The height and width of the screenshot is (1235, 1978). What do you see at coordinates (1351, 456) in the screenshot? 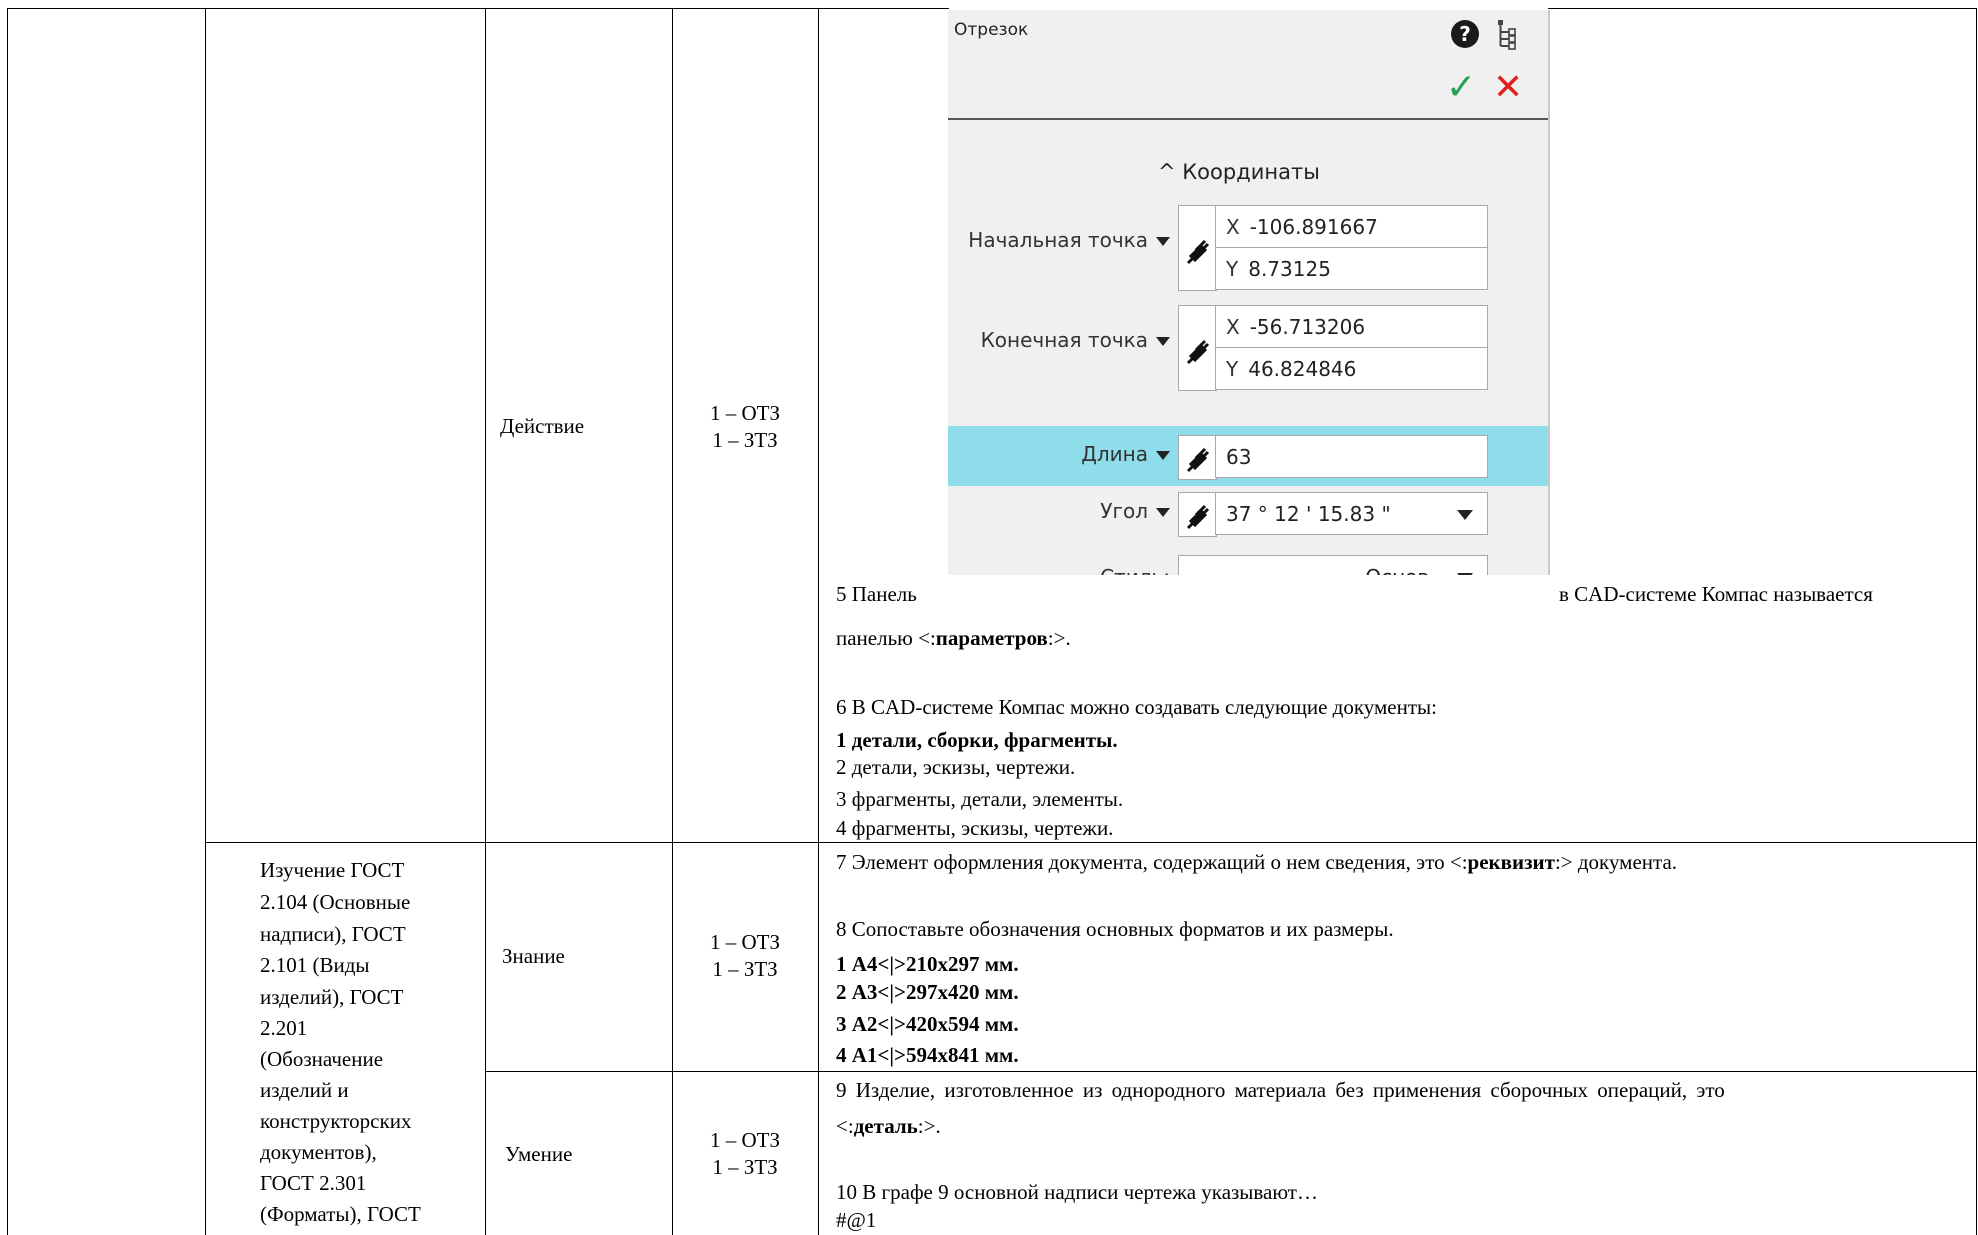
I see `length-field: 63` at bounding box center [1351, 456].